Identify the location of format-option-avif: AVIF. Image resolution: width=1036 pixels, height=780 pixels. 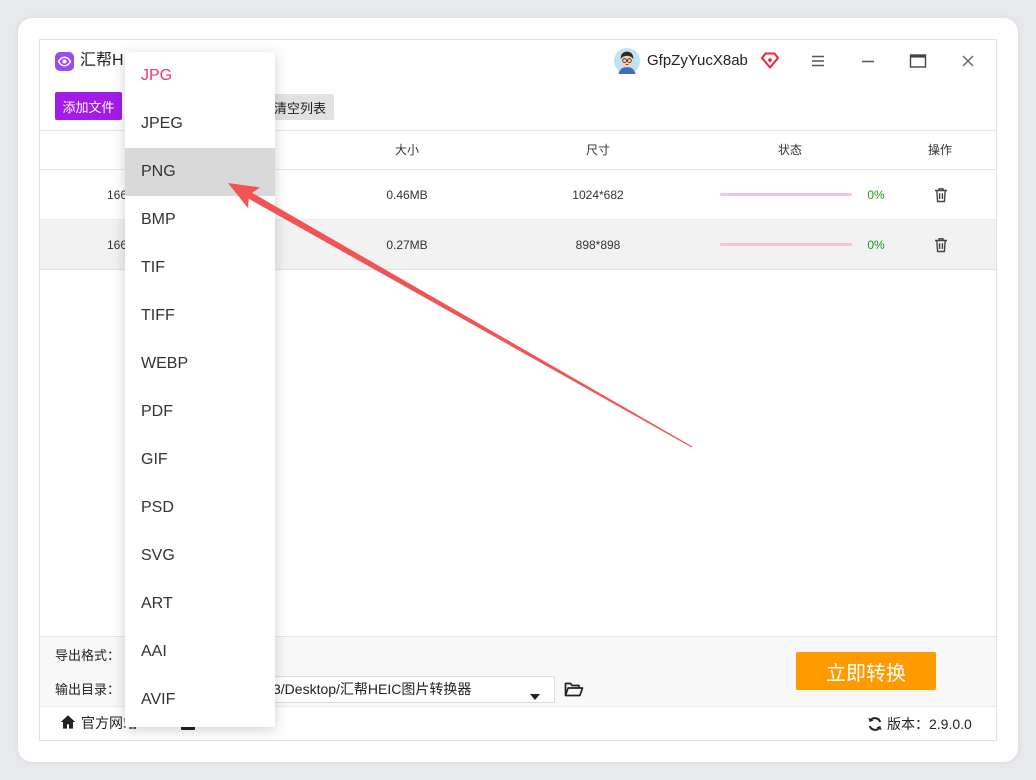
(200, 700).